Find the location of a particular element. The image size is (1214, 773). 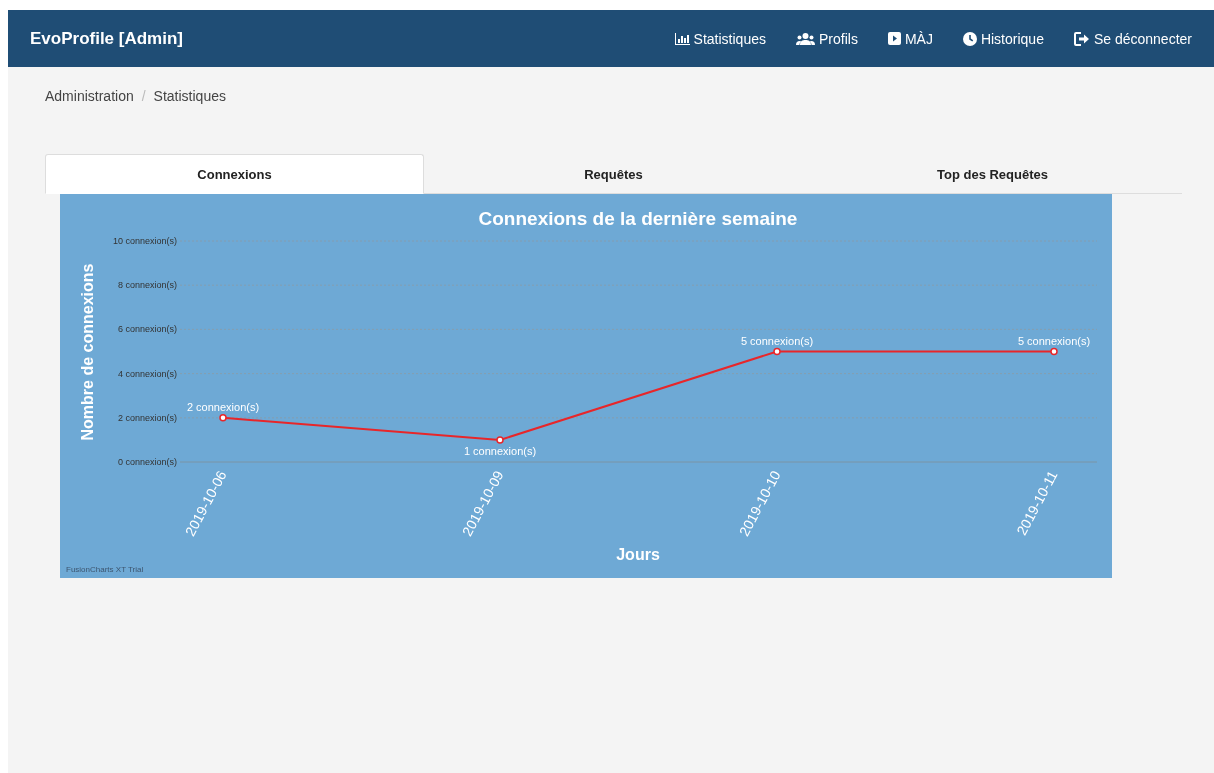

bar-chart-icon is located at coordinates (682, 38).